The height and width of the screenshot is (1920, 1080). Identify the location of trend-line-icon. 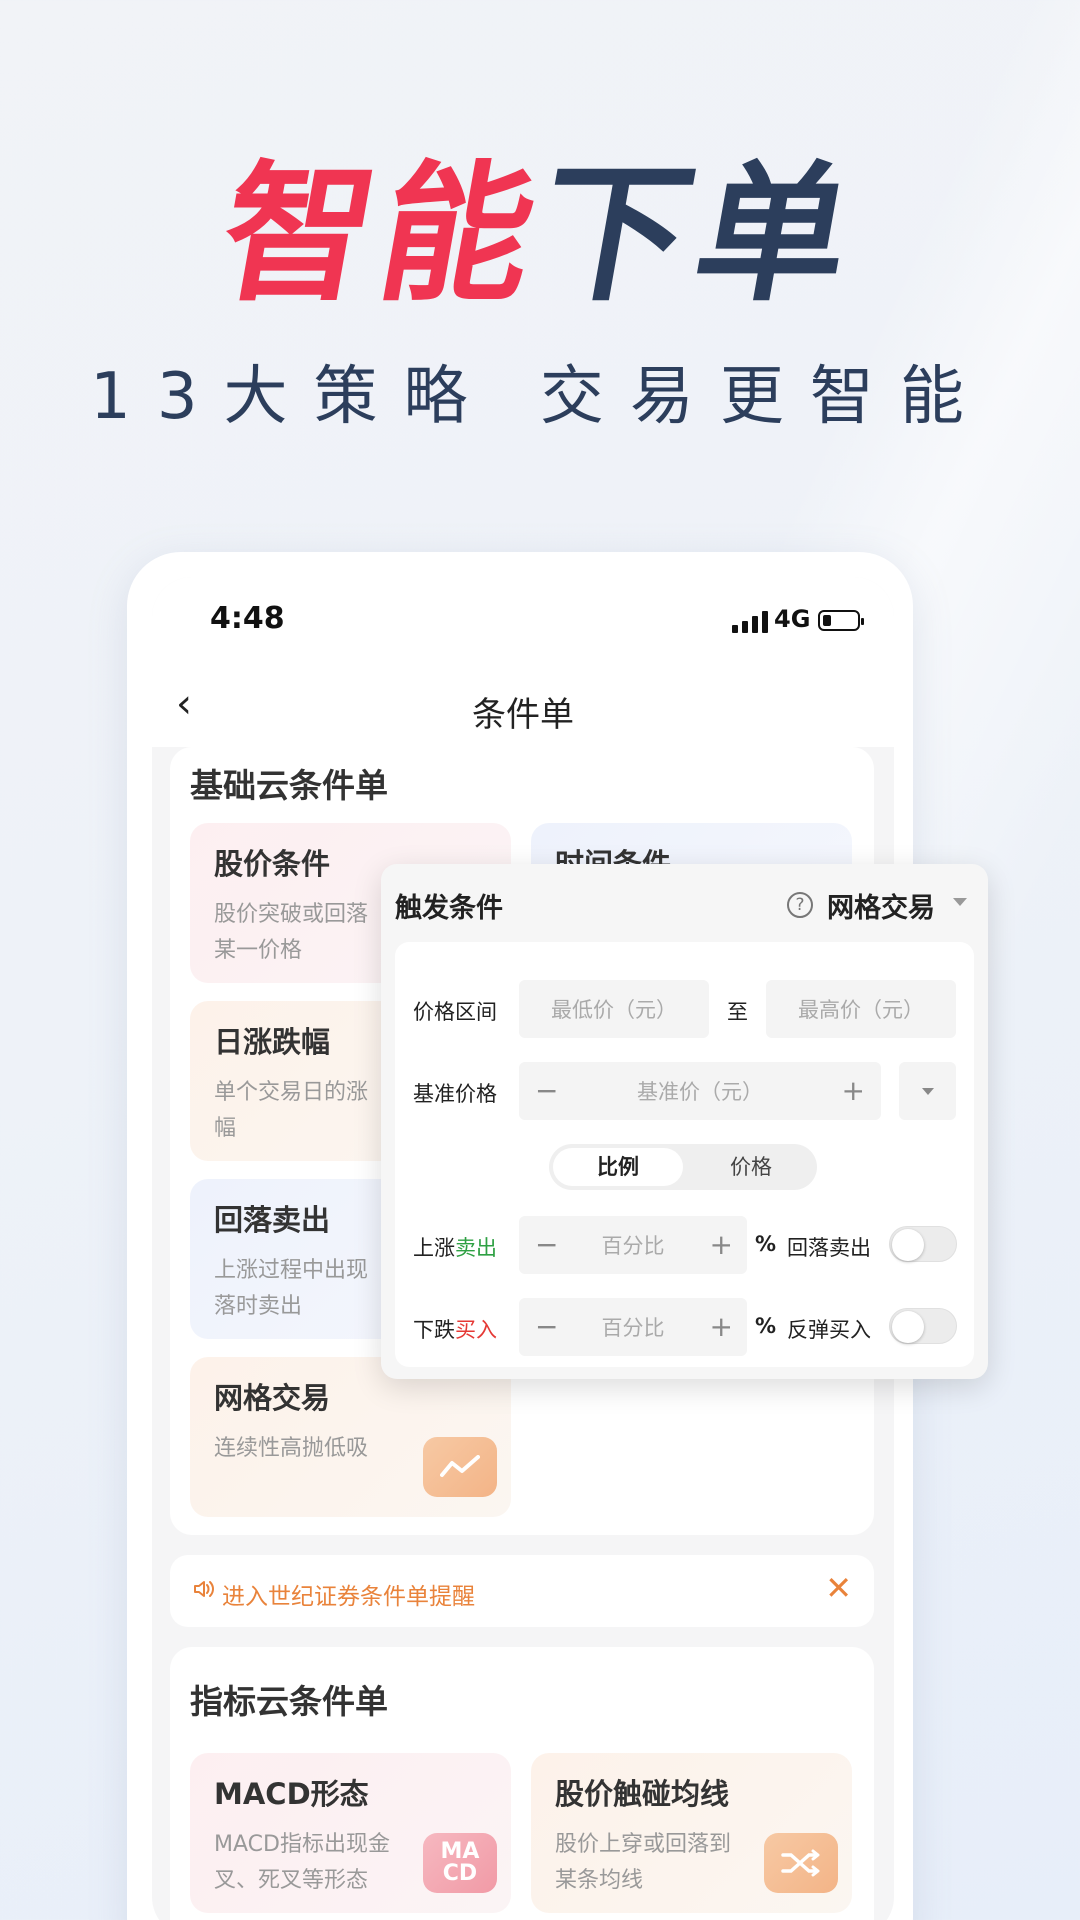
(460, 1467).